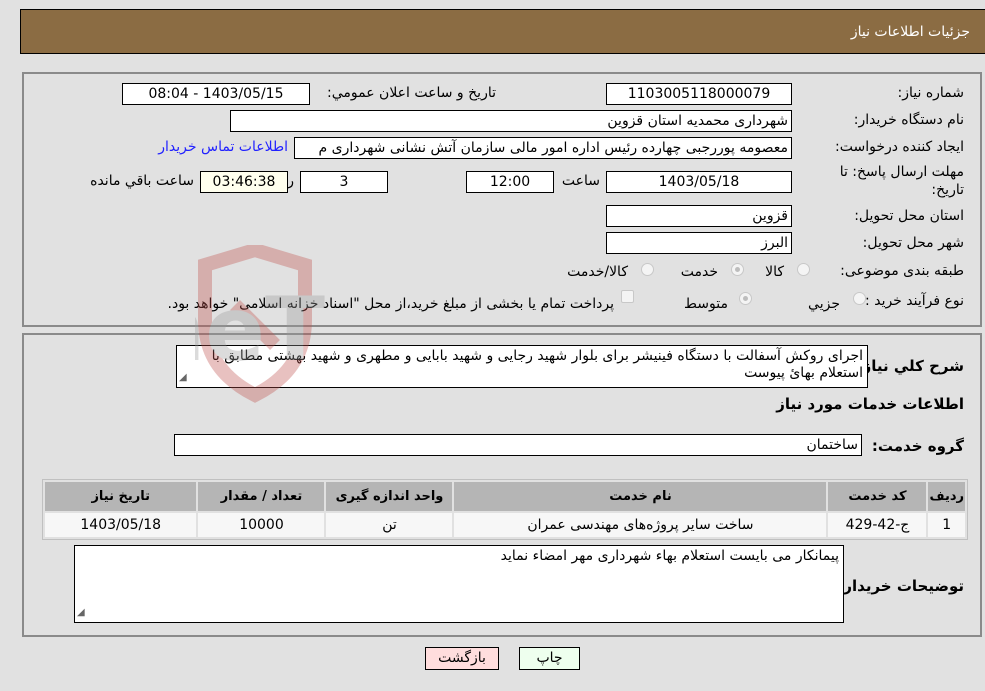  What do you see at coordinates (518, 445) in the screenshot?
I see `service-group-field: ساختمان` at bounding box center [518, 445].